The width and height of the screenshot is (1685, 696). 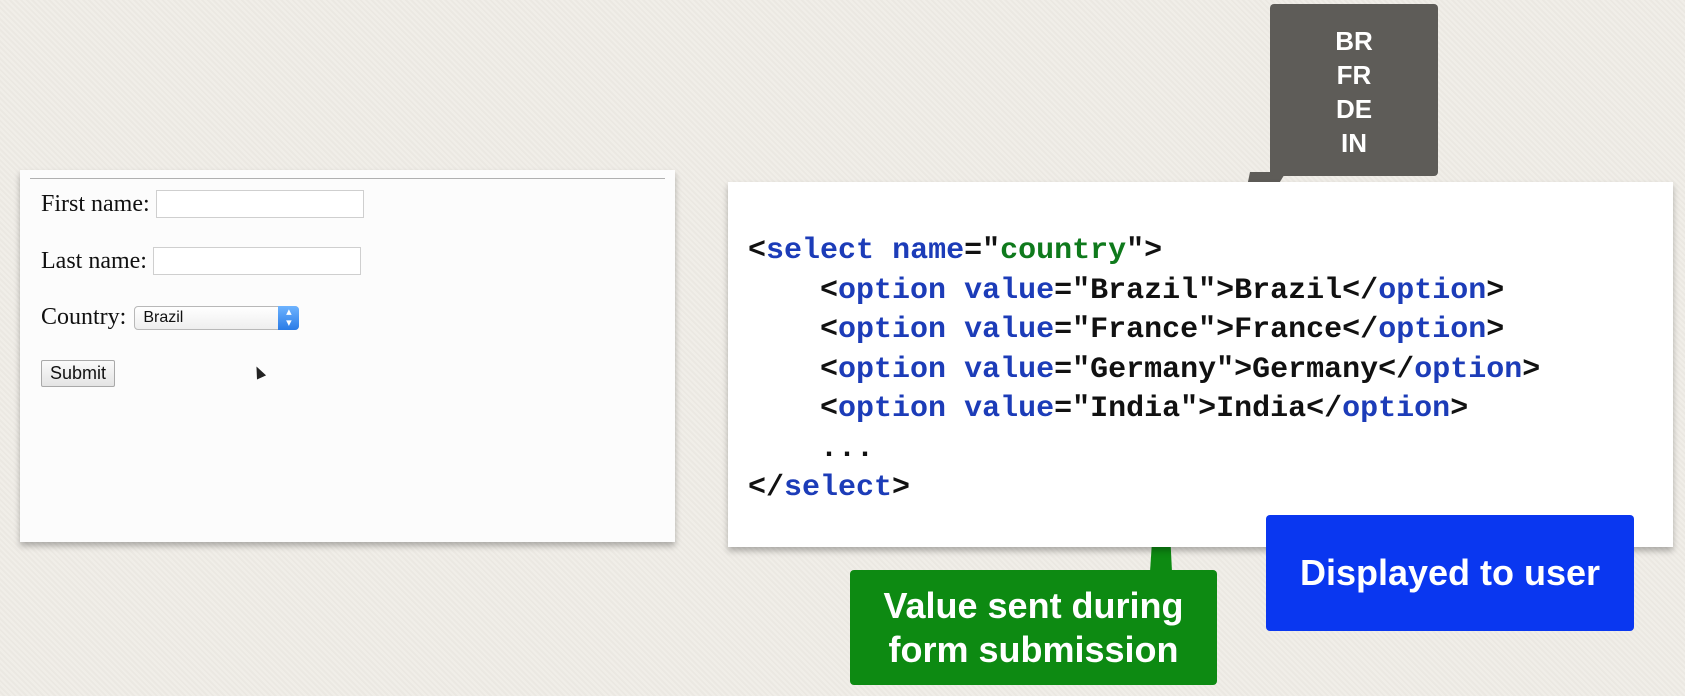 What do you see at coordinates (820, 251) in the screenshot?
I see `code-select-tag: select` at bounding box center [820, 251].